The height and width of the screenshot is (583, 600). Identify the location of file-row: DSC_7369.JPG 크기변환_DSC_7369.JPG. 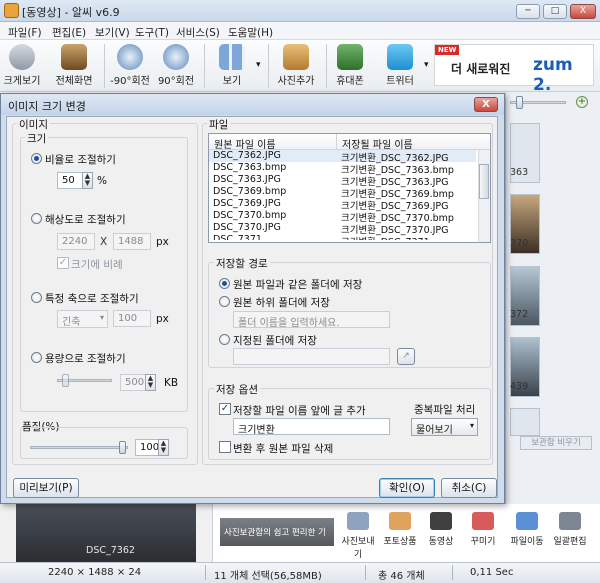
(342, 205).